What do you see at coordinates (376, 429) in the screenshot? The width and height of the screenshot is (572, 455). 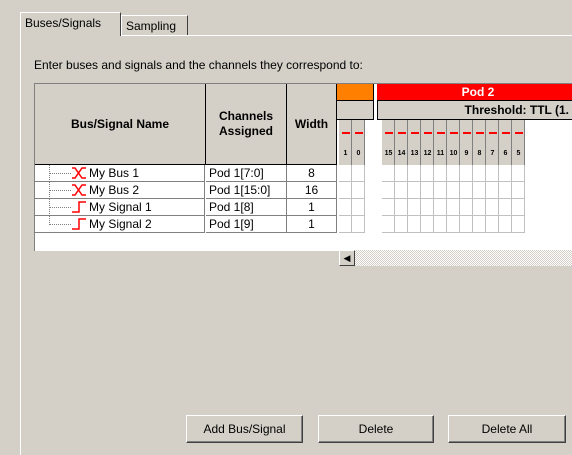 I see `delete-button: Delete` at bounding box center [376, 429].